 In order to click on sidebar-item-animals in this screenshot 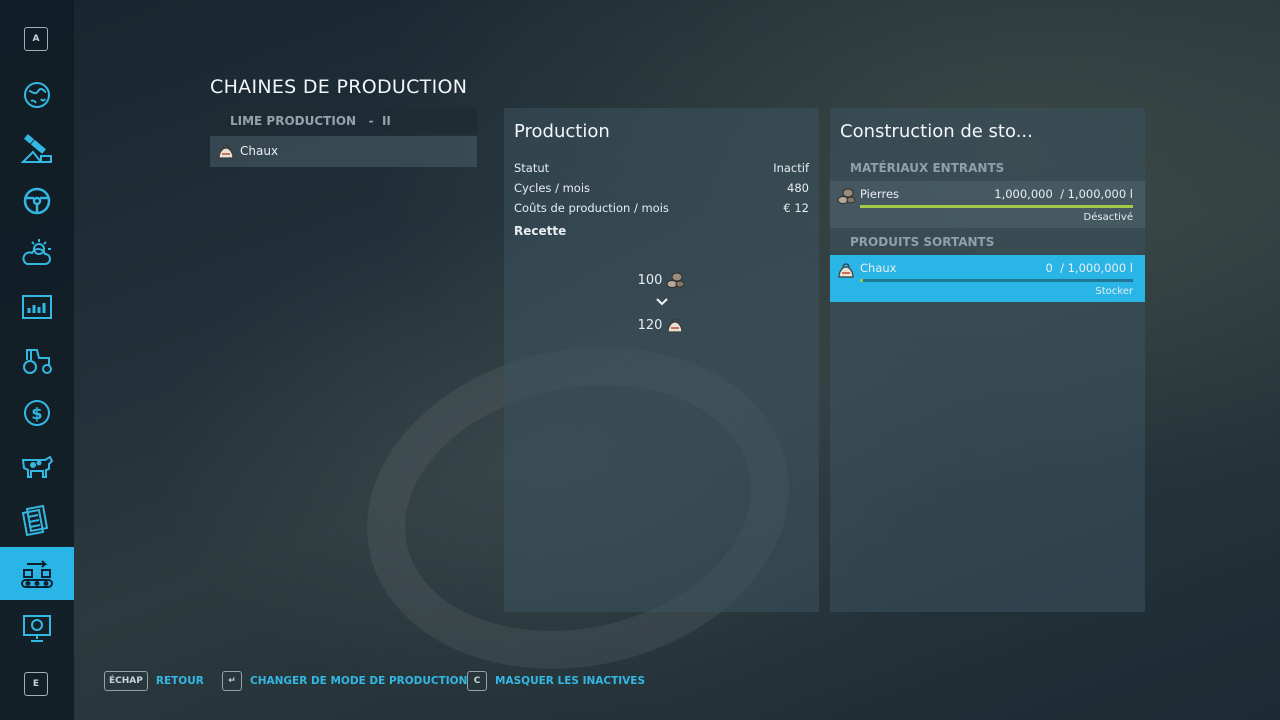, I will do `click(37, 465)`.